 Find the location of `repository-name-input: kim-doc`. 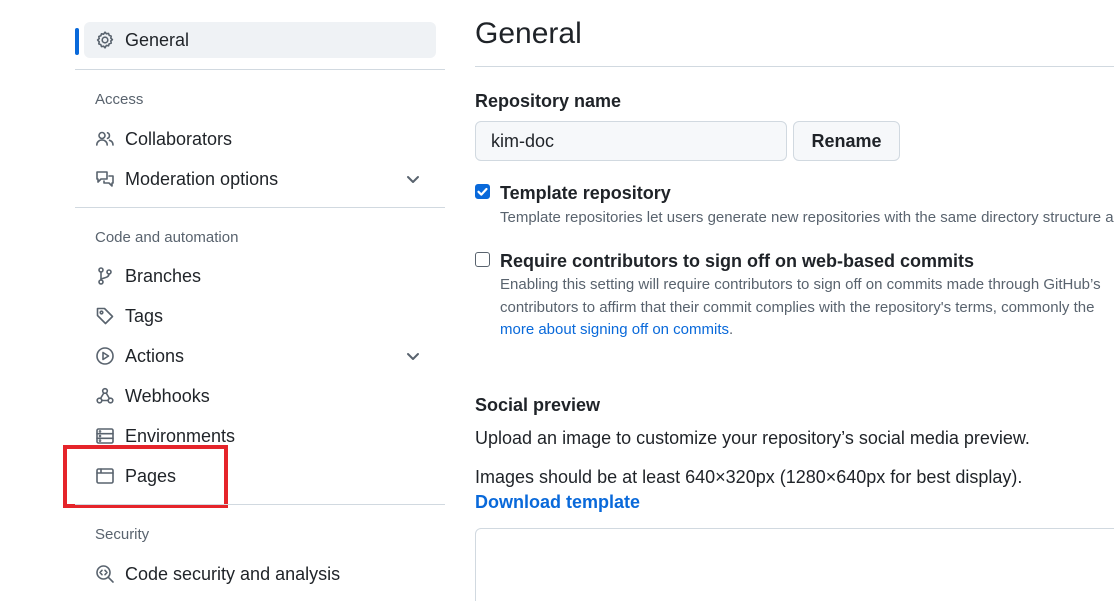

repository-name-input: kim-doc is located at coordinates (631, 141).